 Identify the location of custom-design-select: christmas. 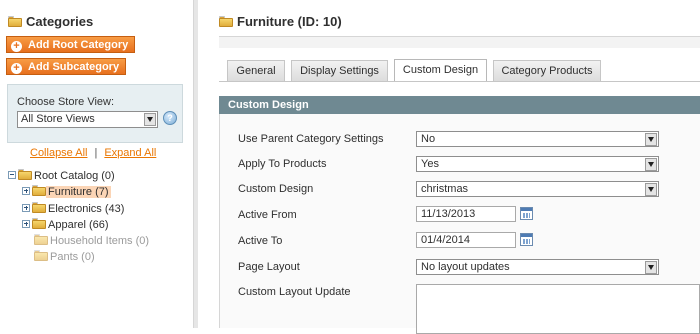
(537, 189).